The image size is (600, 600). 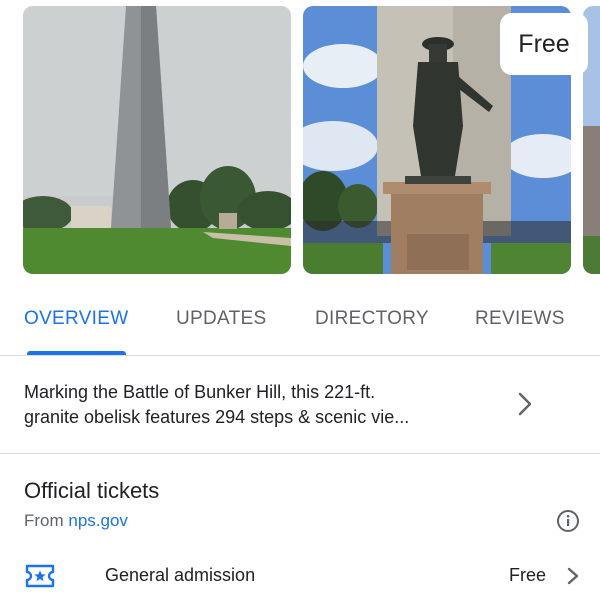 I want to click on ticket-item-label: General admission, so click(x=180, y=575).